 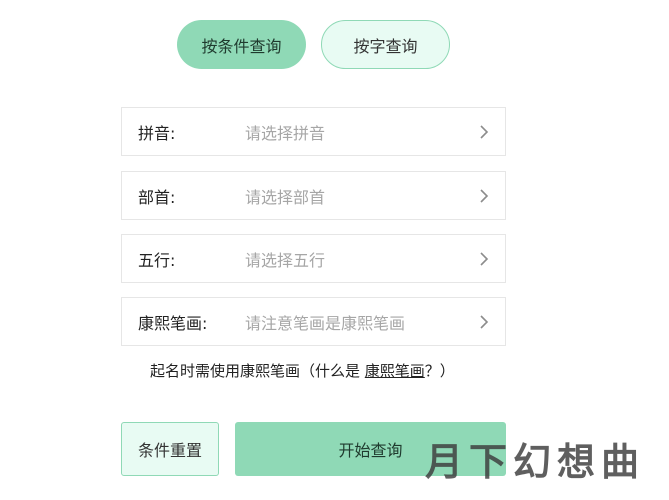 I want to click on tab-by-character: 按字查询, so click(x=385, y=44).